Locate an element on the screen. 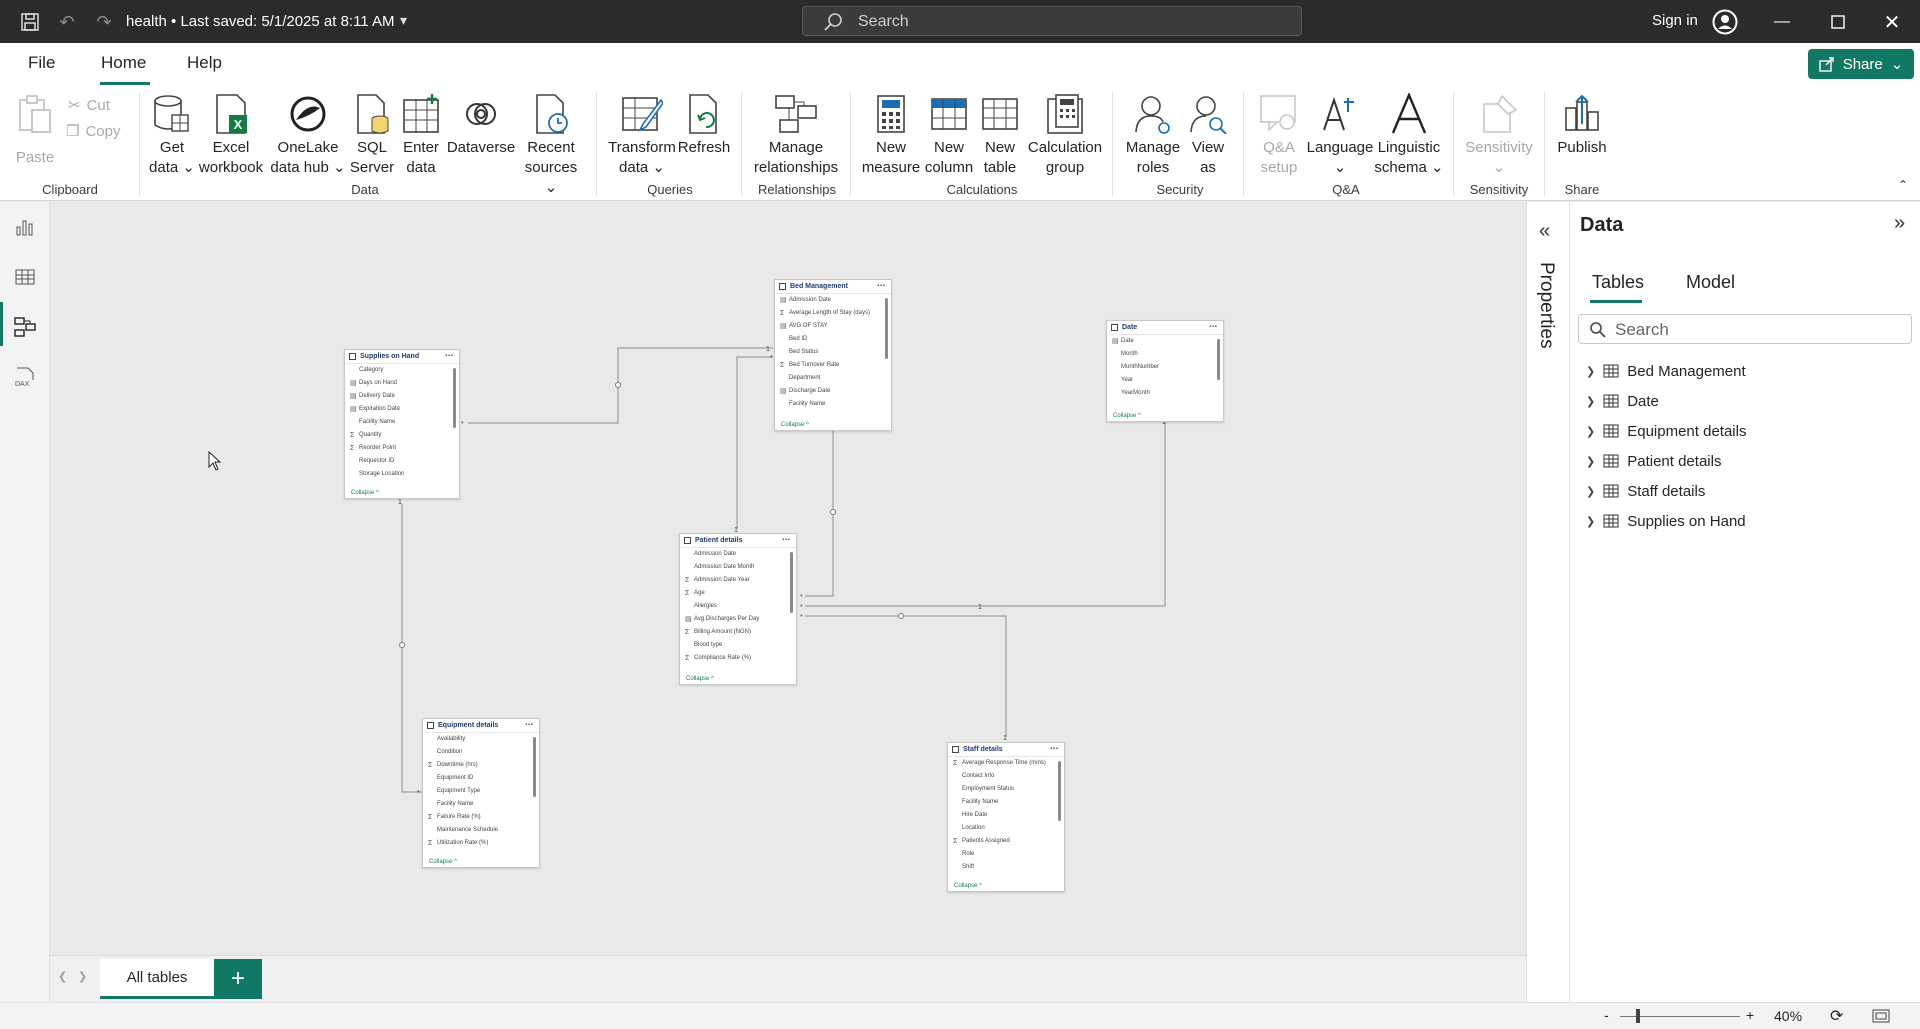 The width and height of the screenshot is (1920, 1029). table-field: Condition is located at coordinates (481, 752).